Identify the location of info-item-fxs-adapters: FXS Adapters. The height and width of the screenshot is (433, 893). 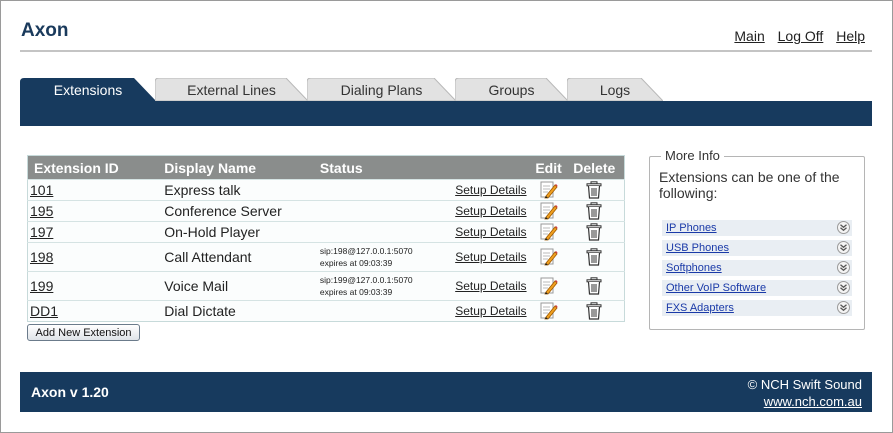
(757, 308).